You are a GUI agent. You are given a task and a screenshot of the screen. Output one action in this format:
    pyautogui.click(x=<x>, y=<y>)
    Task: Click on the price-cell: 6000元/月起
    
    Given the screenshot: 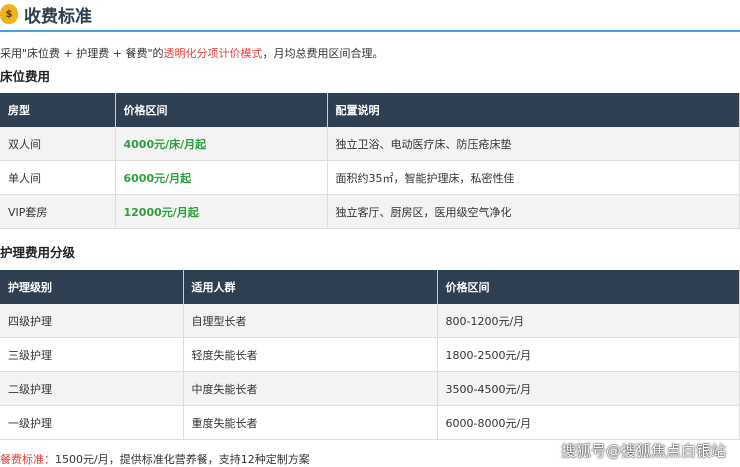 What is the action you would take?
    pyautogui.click(x=221, y=177)
    